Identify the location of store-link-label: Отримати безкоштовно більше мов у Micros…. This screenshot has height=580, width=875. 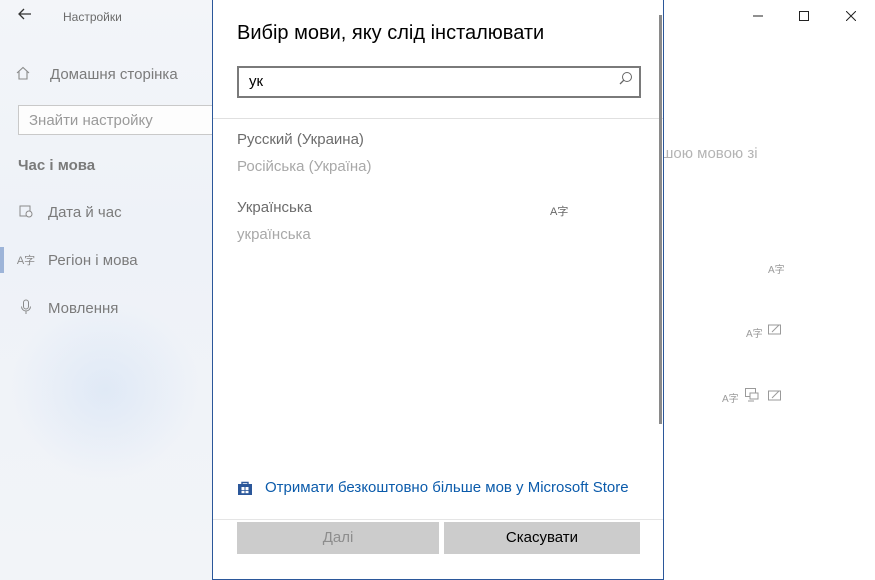
(447, 487).